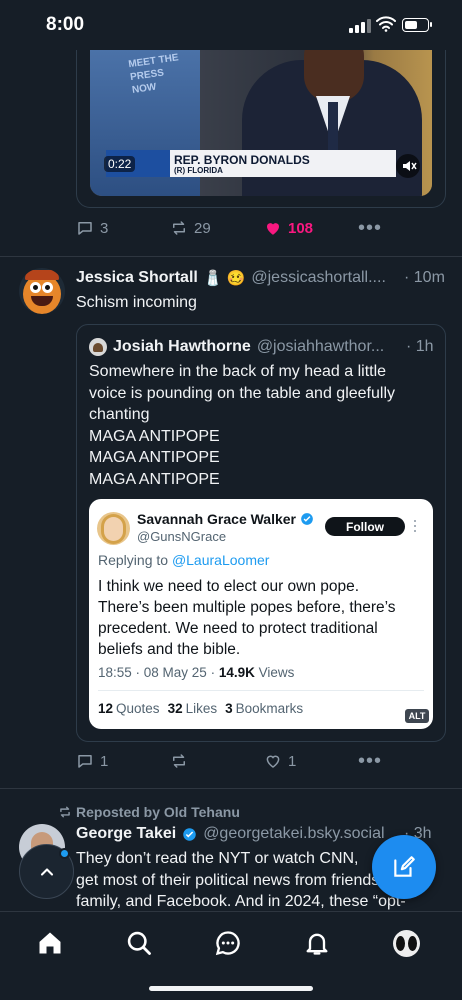 Image resolution: width=462 pixels, height=1000 pixels. I want to click on bottom-tab-bar, so click(231, 955).